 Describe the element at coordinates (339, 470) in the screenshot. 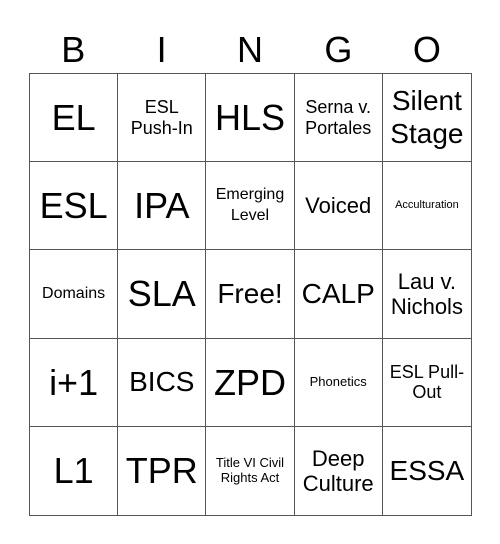

I see `bingo-cell: Deep Culture` at that location.